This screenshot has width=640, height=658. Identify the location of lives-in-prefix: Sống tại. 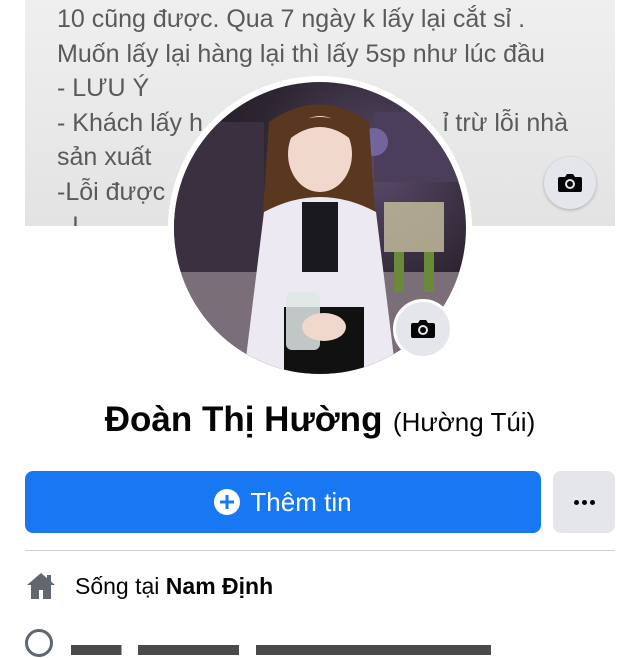
(117, 585).